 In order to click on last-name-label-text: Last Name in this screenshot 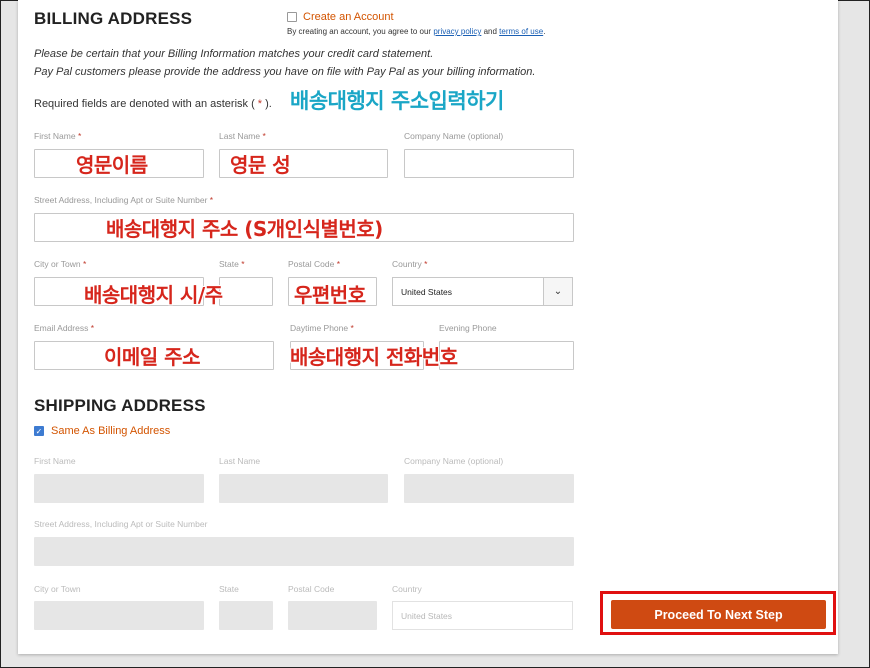, I will do `click(240, 136)`.